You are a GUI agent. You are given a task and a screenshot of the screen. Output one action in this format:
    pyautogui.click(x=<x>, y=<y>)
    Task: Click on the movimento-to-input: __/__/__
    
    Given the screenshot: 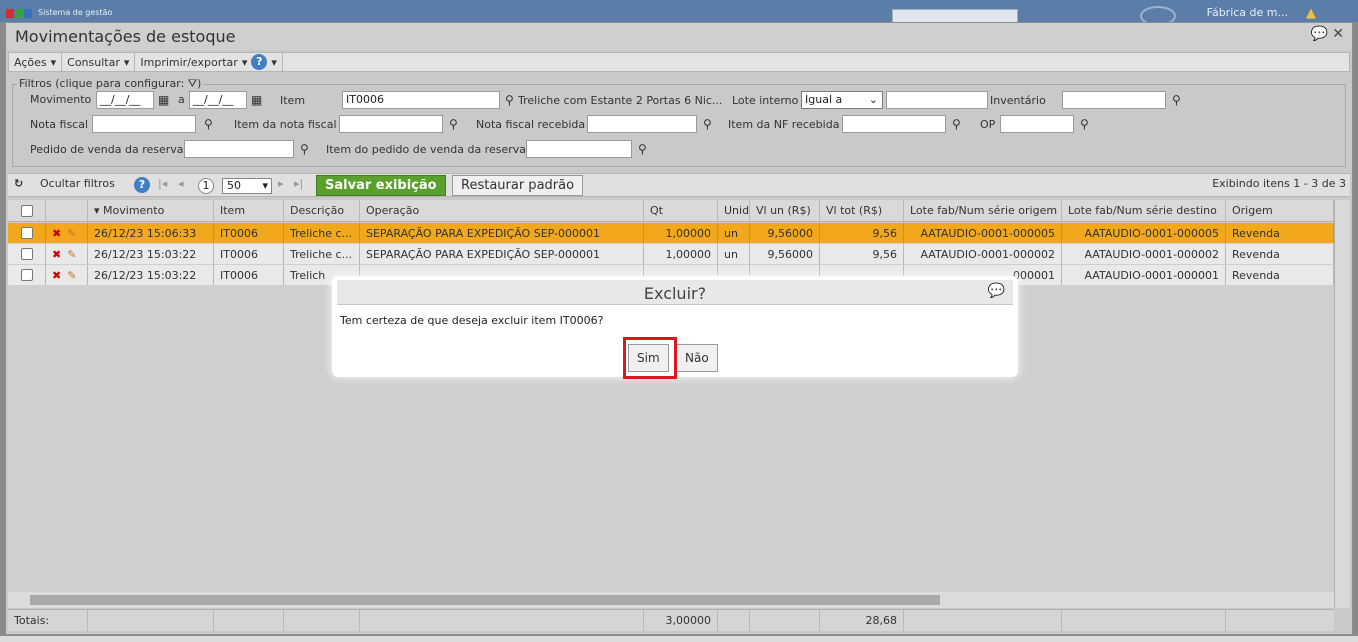 What is the action you would take?
    pyautogui.click(x=218, y=100)
    